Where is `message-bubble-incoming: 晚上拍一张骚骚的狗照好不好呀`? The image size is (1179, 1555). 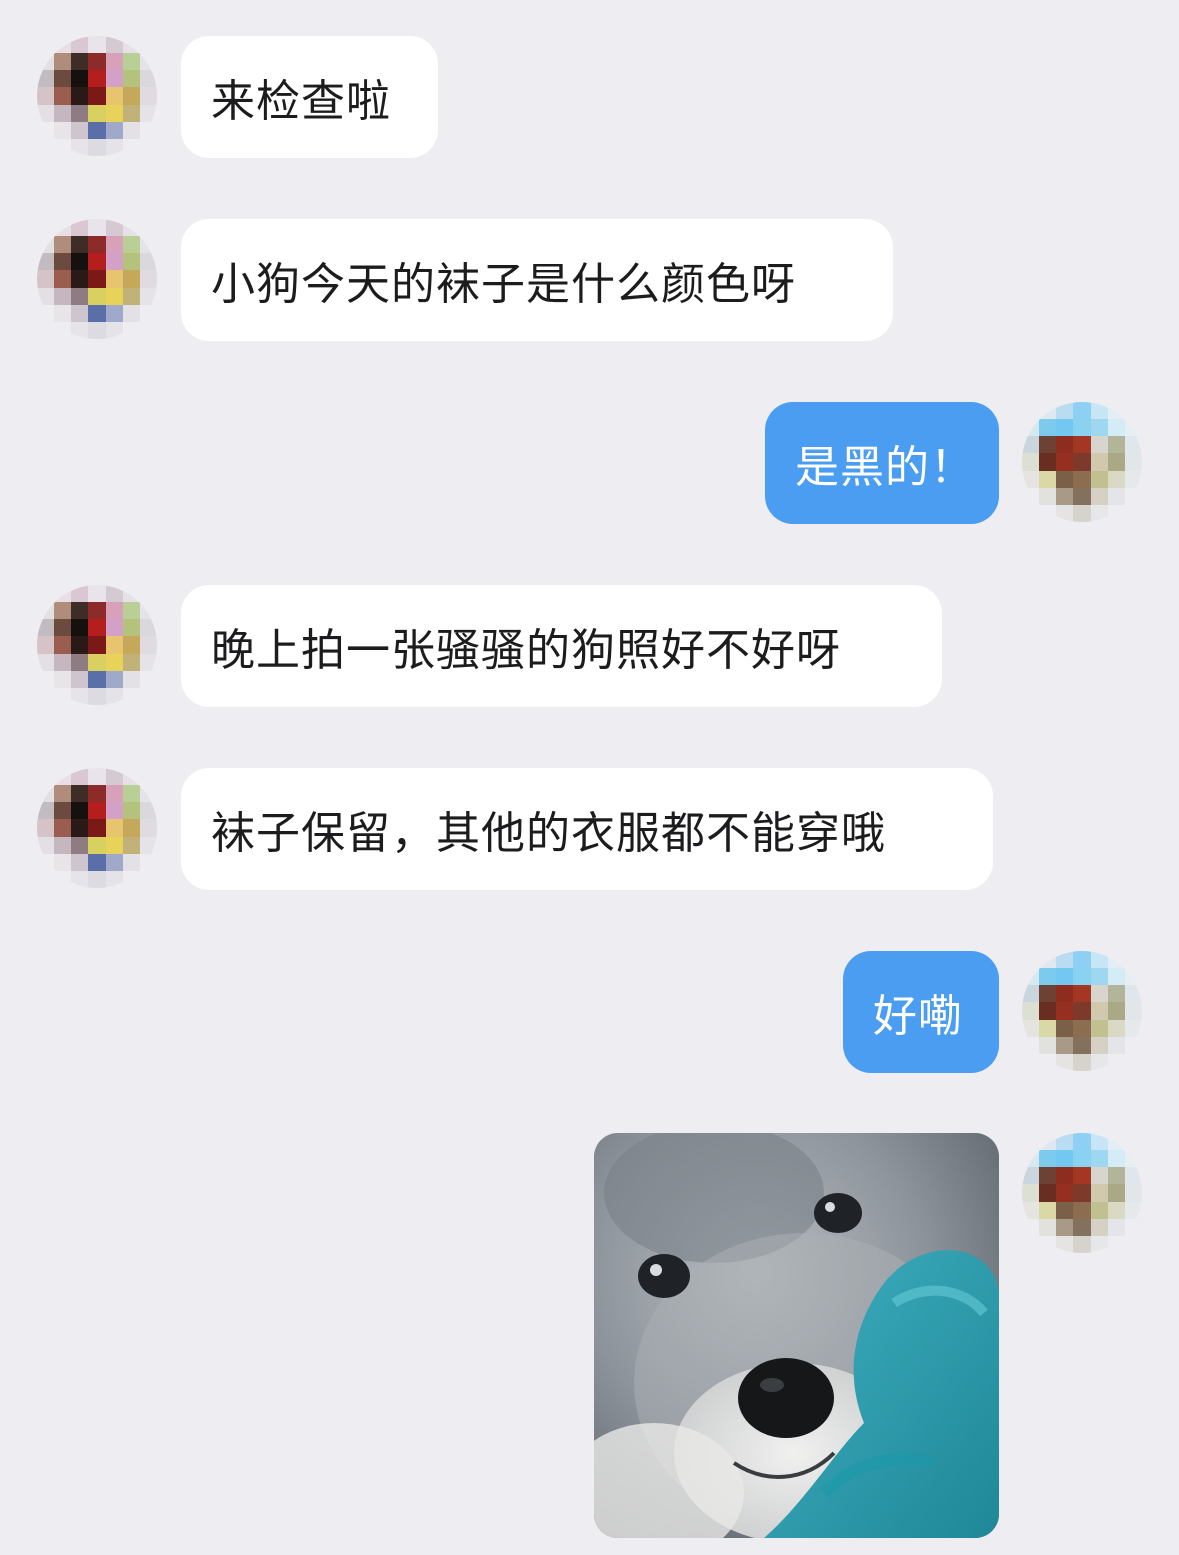
message-bubble-incoming: 晚上拍一张骚骚的狗照好不好呀 is located at coordinates (561, 646).